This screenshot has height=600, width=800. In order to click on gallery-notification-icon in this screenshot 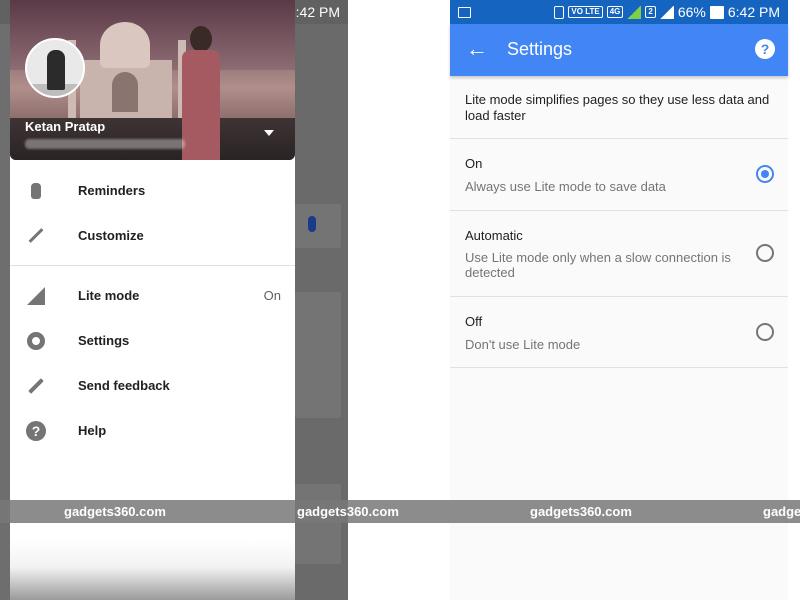, I will do `click(464, 12)`.